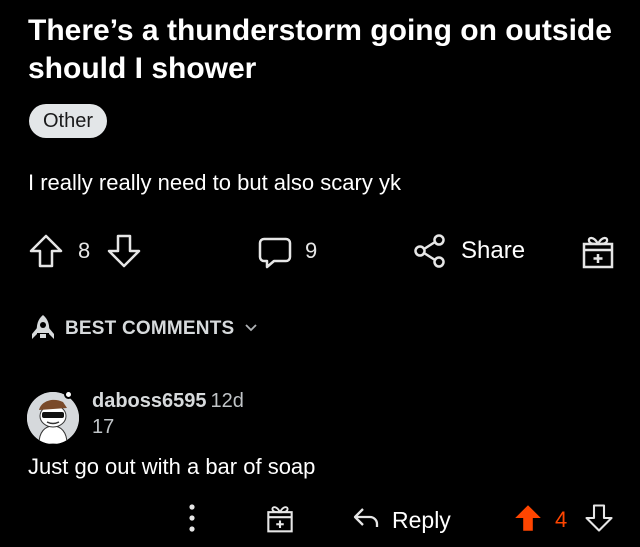  I want to click on comment-age: 12d, so click(227, 401).